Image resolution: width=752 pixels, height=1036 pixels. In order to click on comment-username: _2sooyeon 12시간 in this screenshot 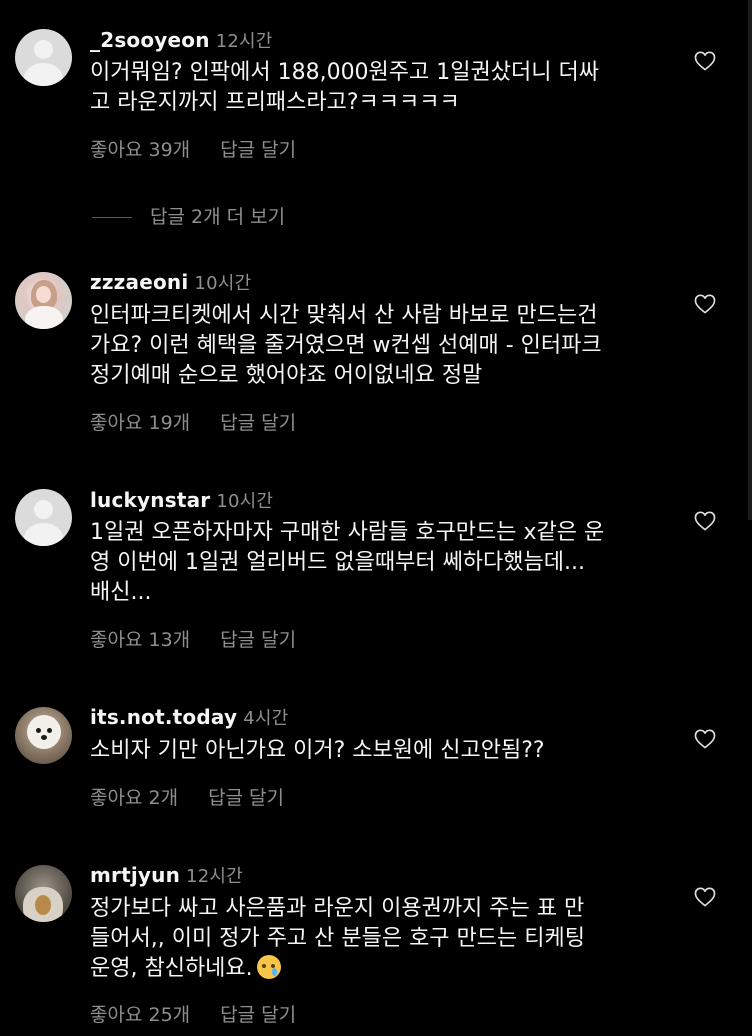, I will do `click(181, 40)`.